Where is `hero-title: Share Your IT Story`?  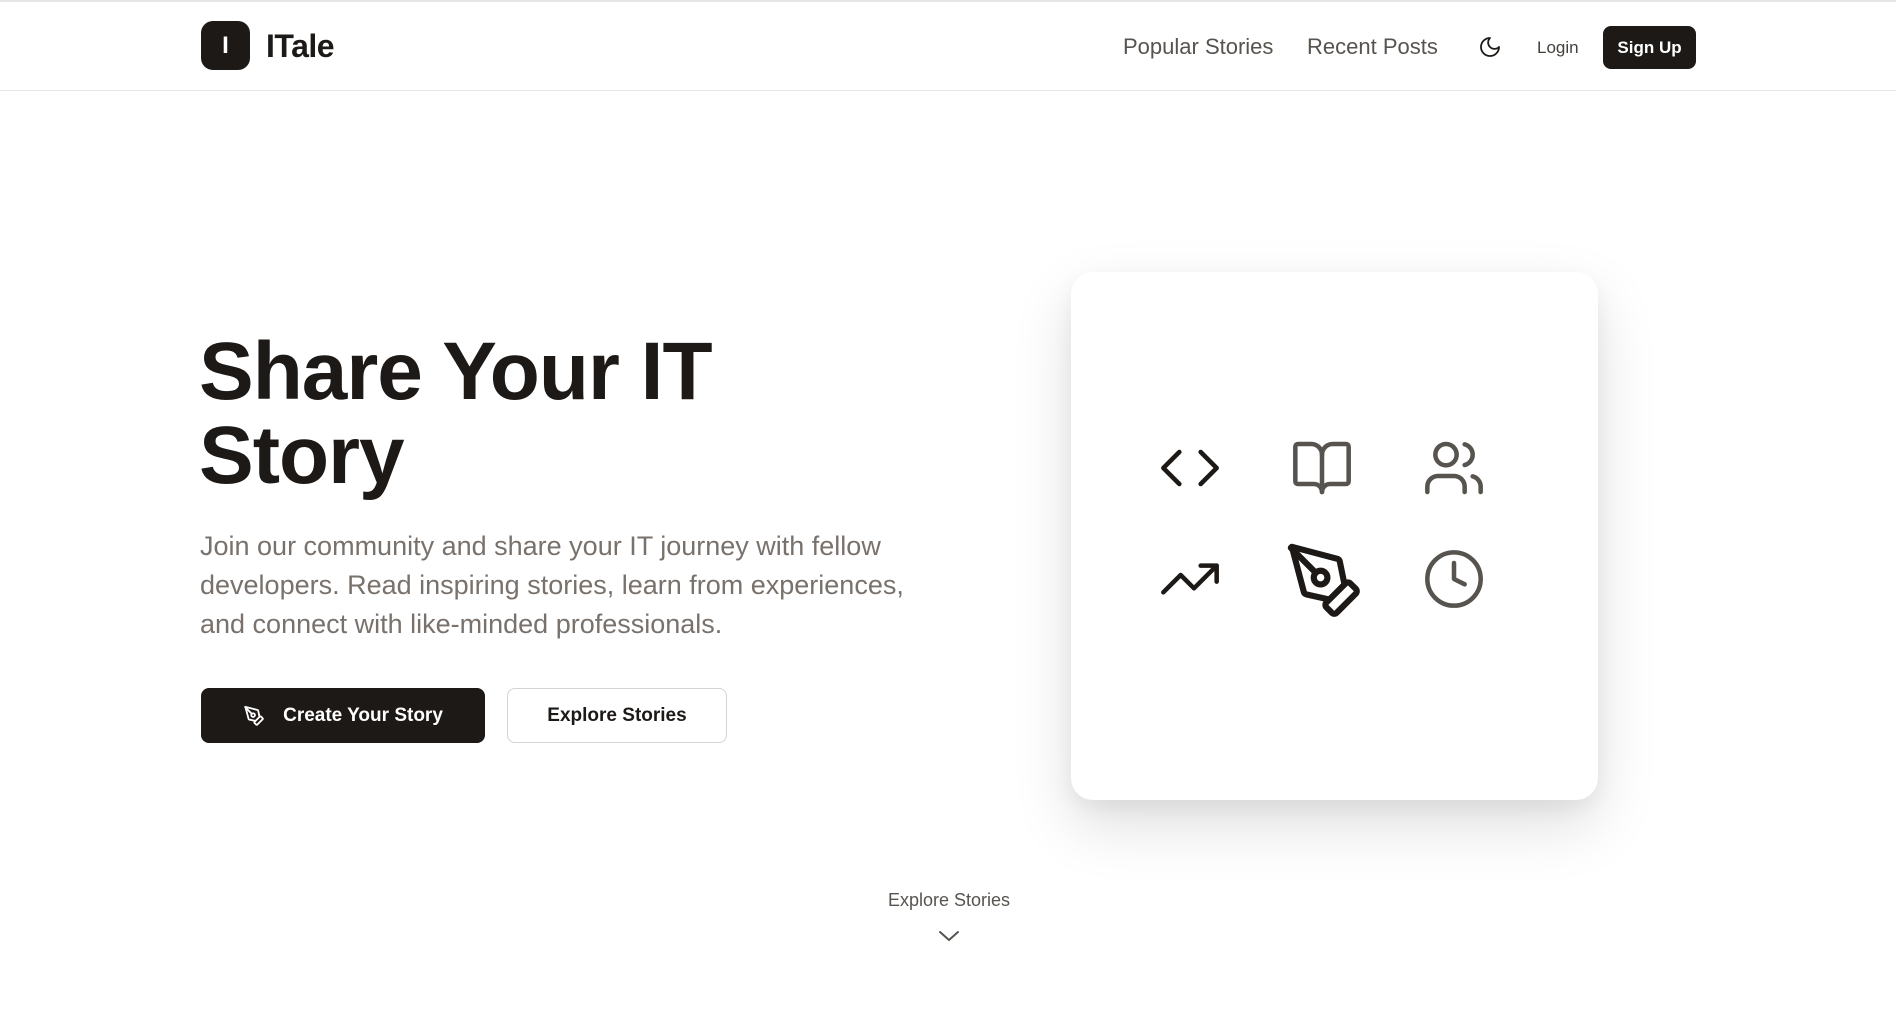
hero-title: Share Your IT Story is located at coordinates (549, 414).